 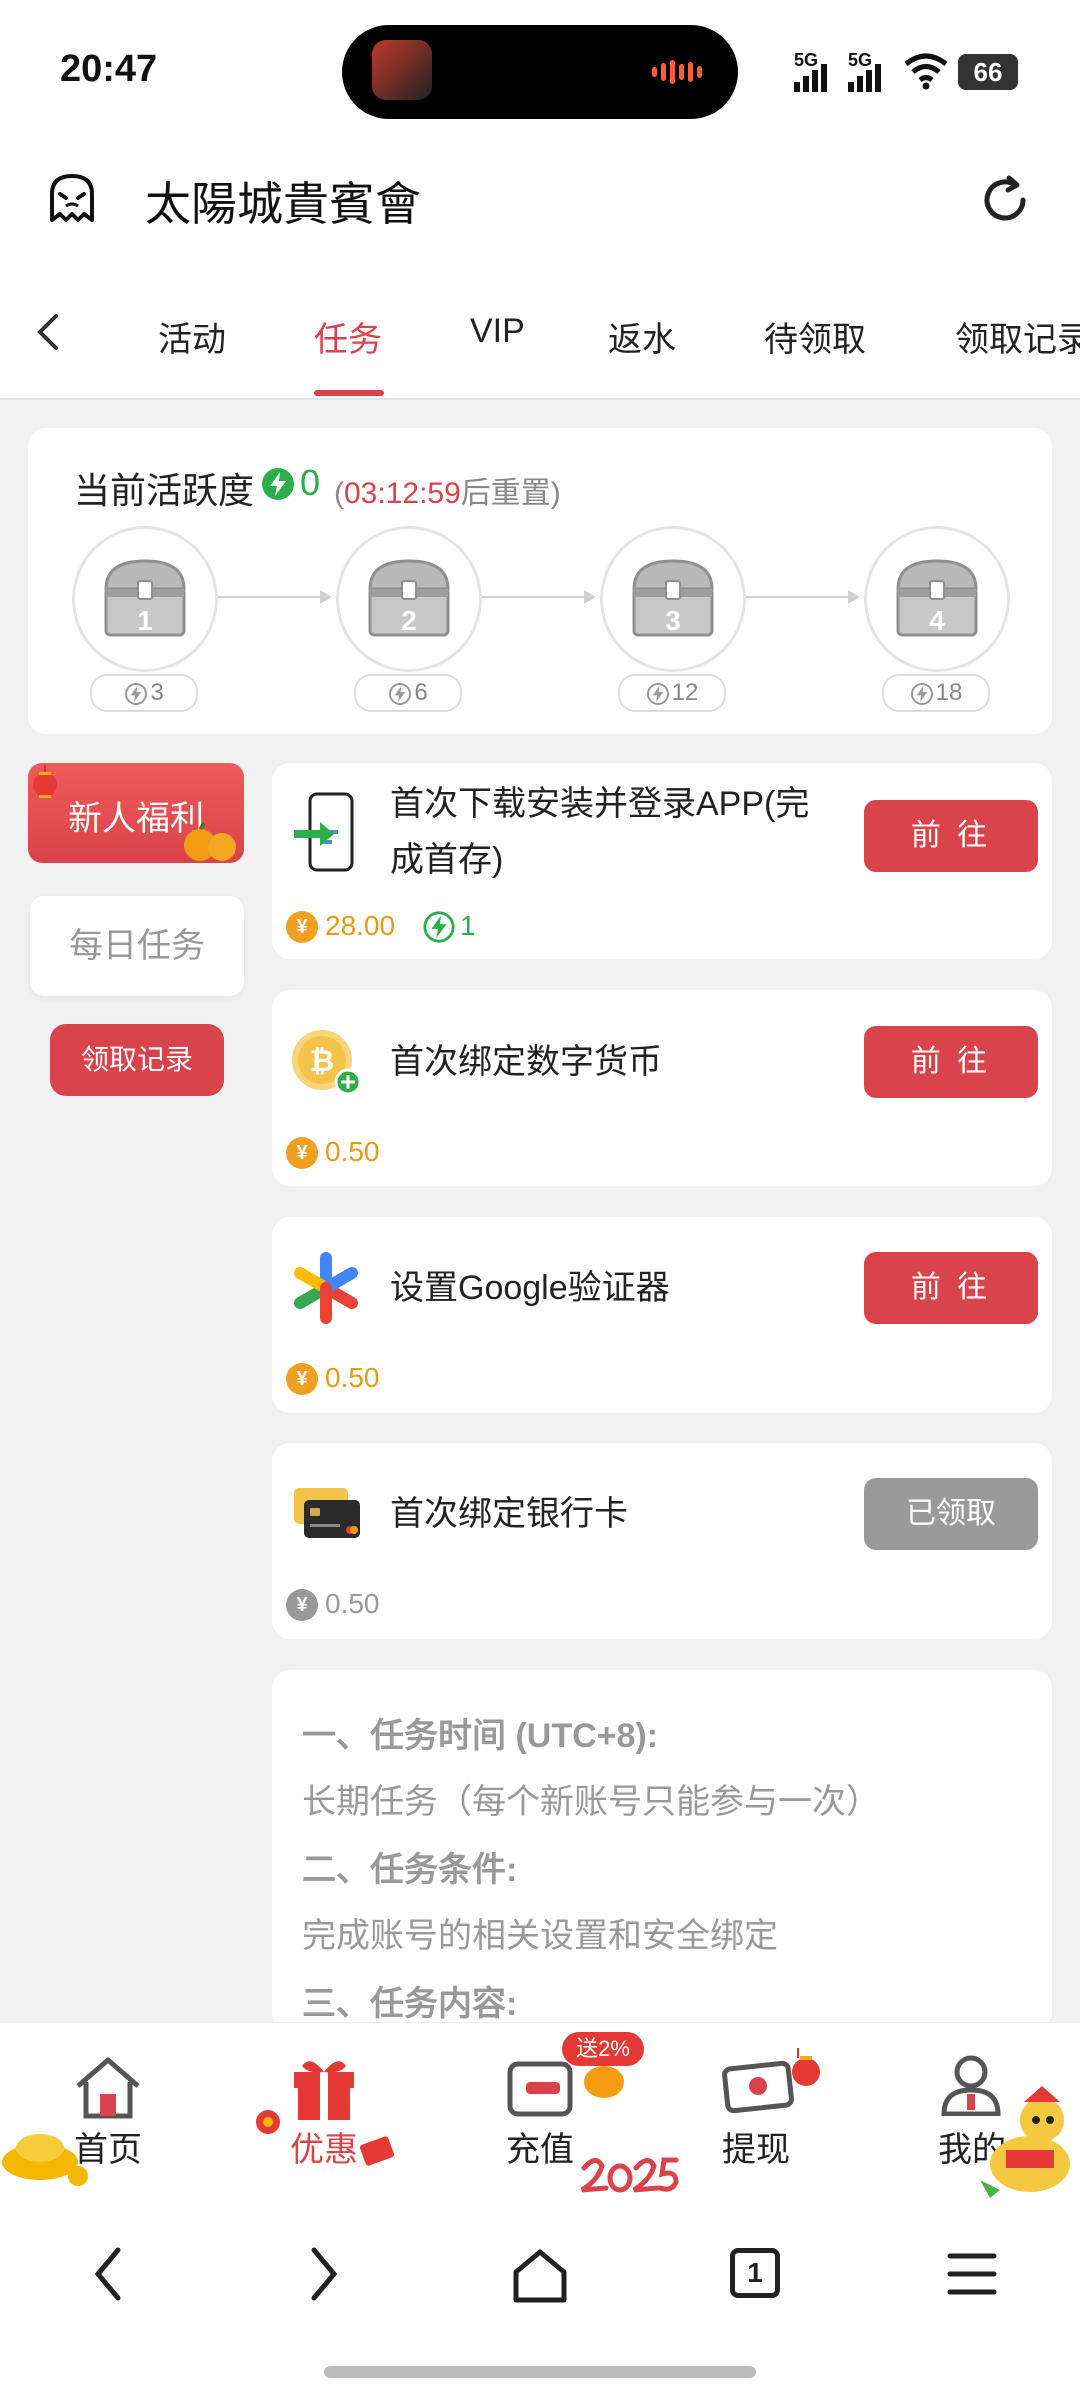 What do you see at coordinates (349, 393) in the screenshot?
I see `active-tab-indicator` at bounding box center [349, 393].